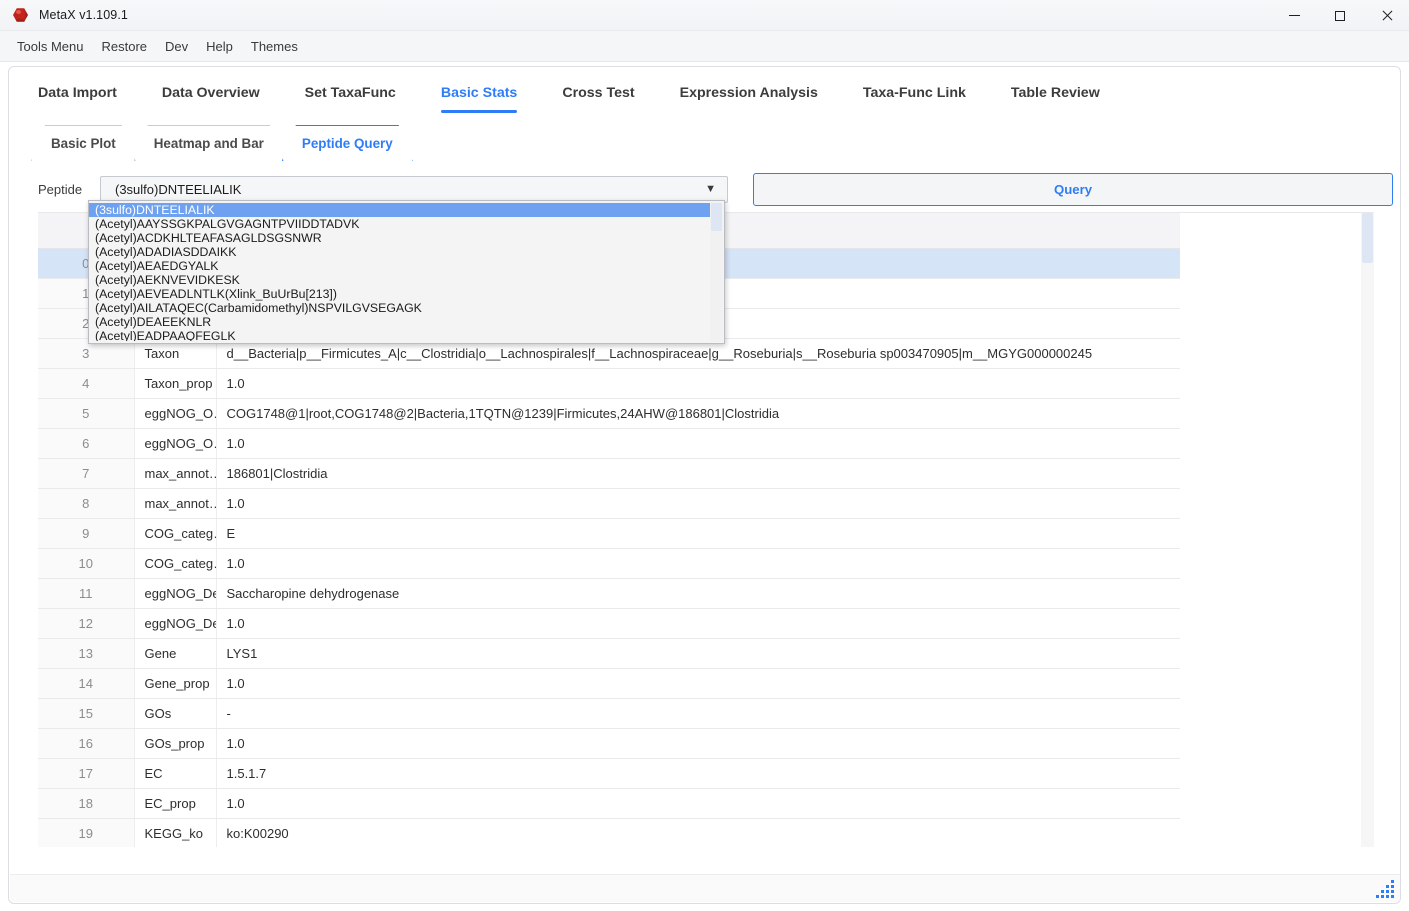  Describe the element at coordinates (716, 272) in the screenshot. I see `dropdown-scrollbar` at that location.